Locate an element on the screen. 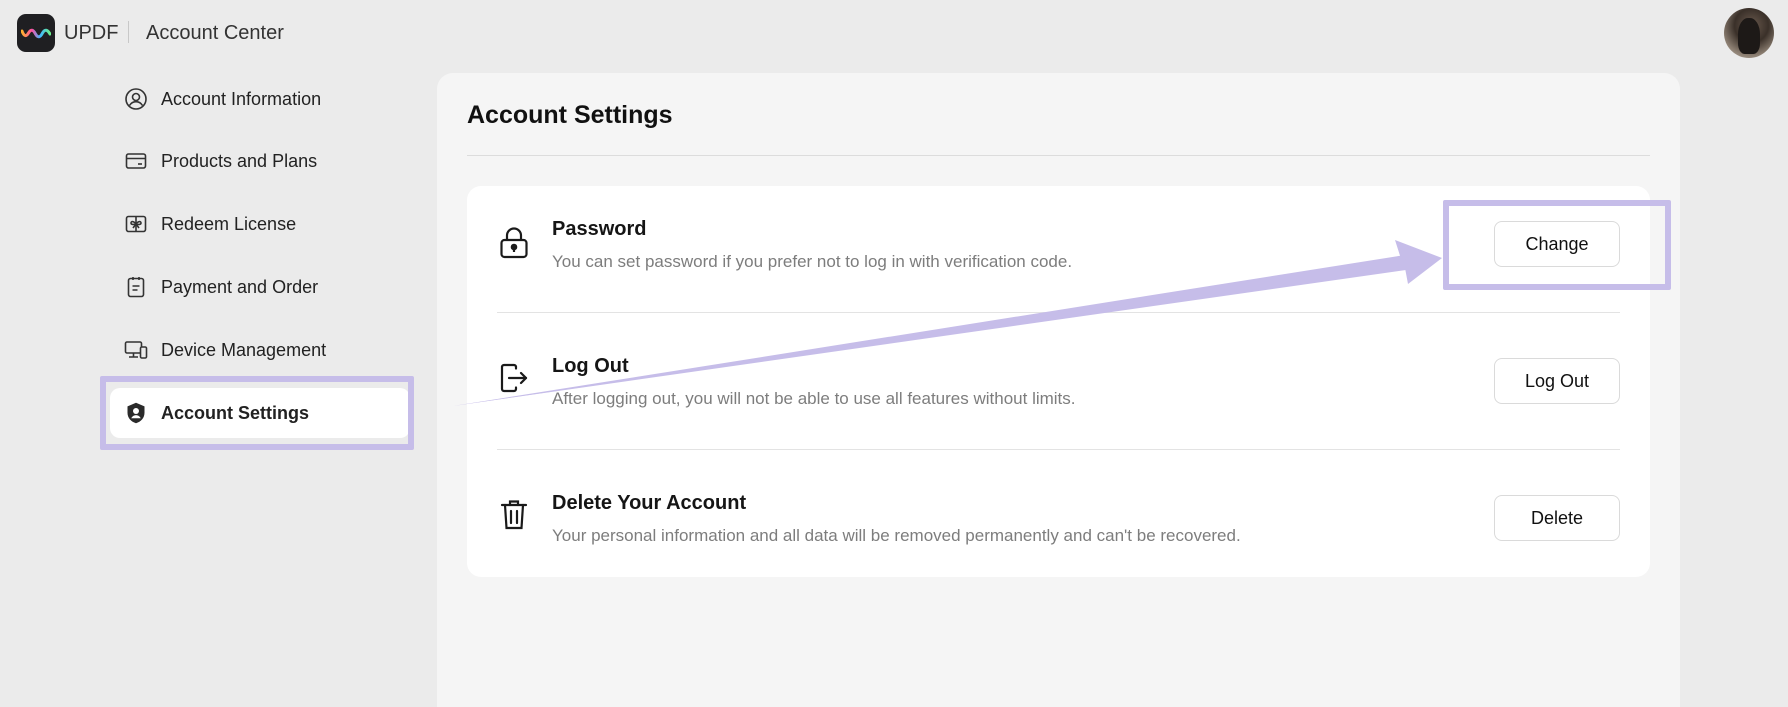 The width and height of the screenshot is (1788, 707). devices-icon is located at coordinates (136, 350).